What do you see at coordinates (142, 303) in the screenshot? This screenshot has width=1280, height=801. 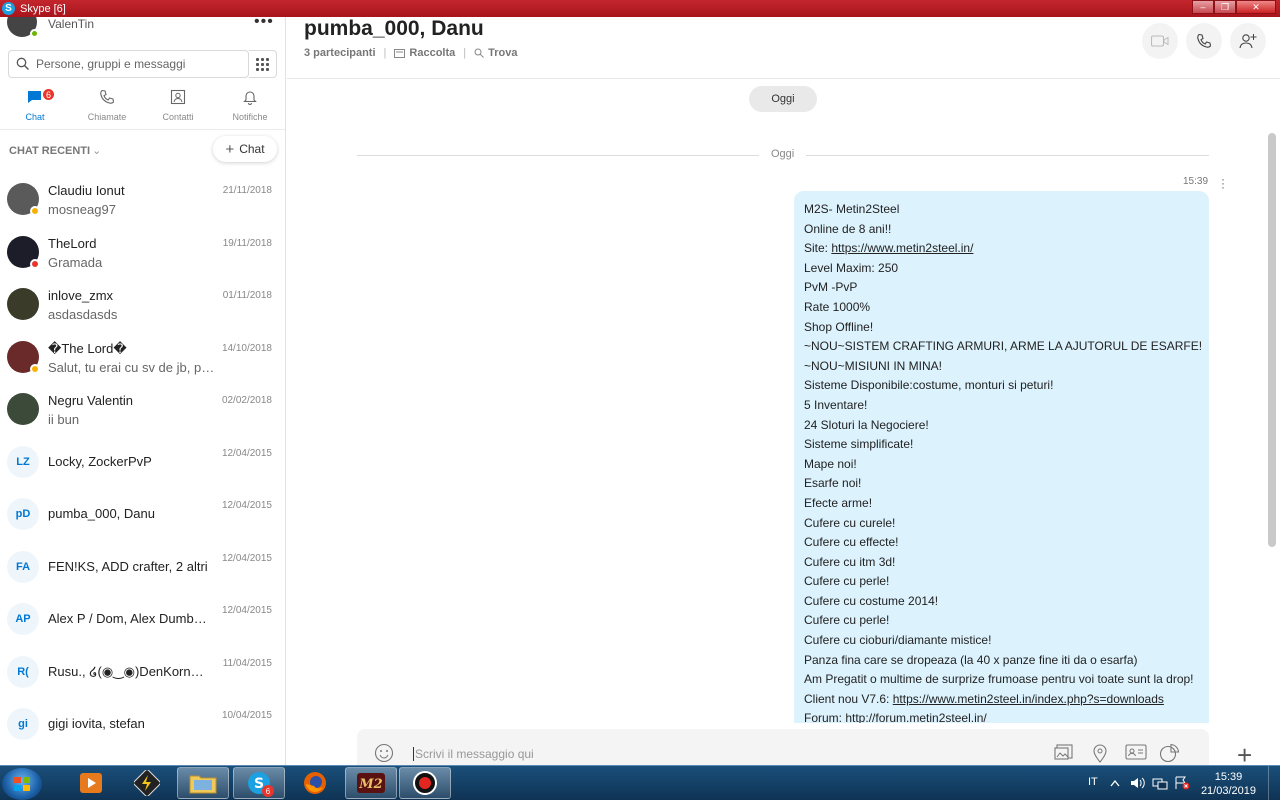 I see `chat-list-item: inlove_zmx asdasdasds 01/11/2018` at bounding box center [142, 303].